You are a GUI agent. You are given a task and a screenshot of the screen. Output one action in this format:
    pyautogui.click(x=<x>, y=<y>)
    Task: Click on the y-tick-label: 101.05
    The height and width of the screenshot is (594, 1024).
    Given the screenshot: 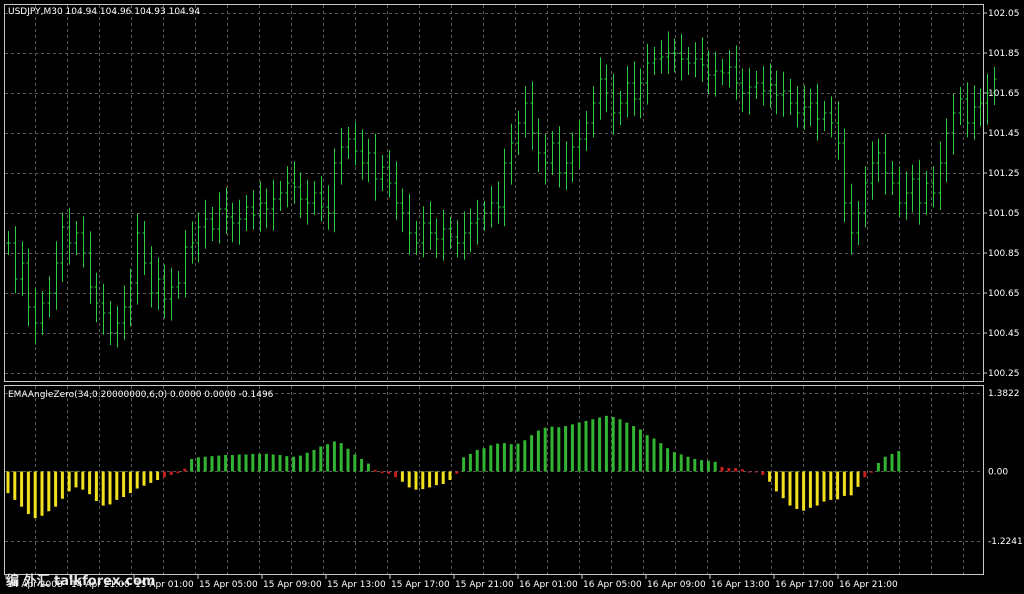 What is the action you would take?
    pyautogui.click(x=1004, y=214)
    